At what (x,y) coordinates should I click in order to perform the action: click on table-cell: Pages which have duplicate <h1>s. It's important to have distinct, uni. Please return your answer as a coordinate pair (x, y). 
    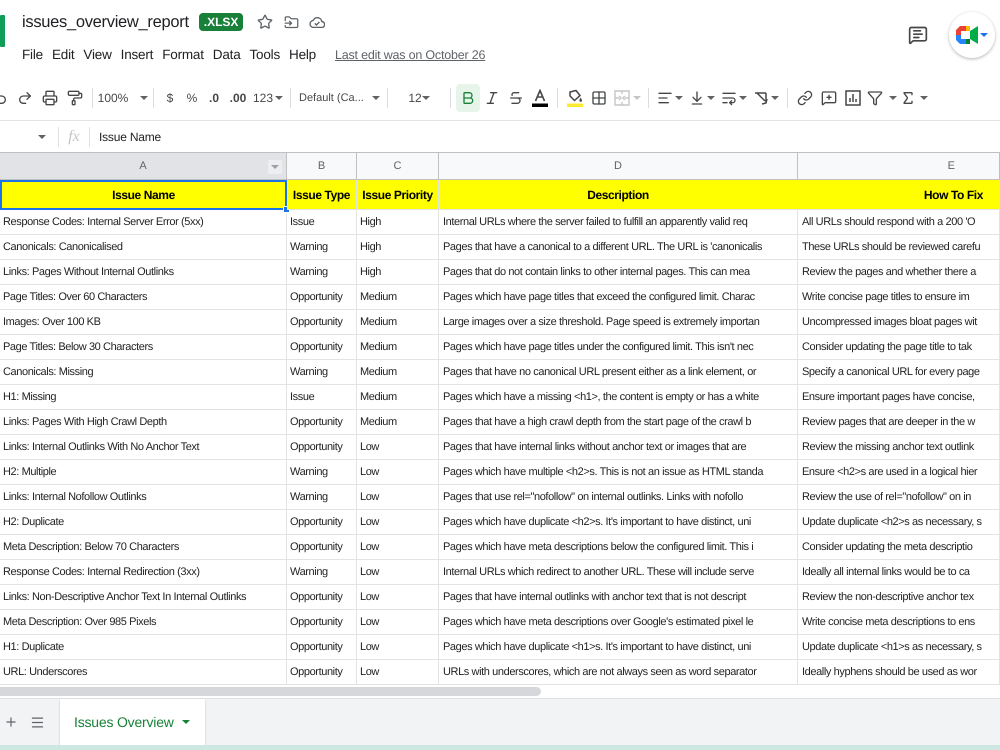
    Looking at the image, I should click on (618, 647).